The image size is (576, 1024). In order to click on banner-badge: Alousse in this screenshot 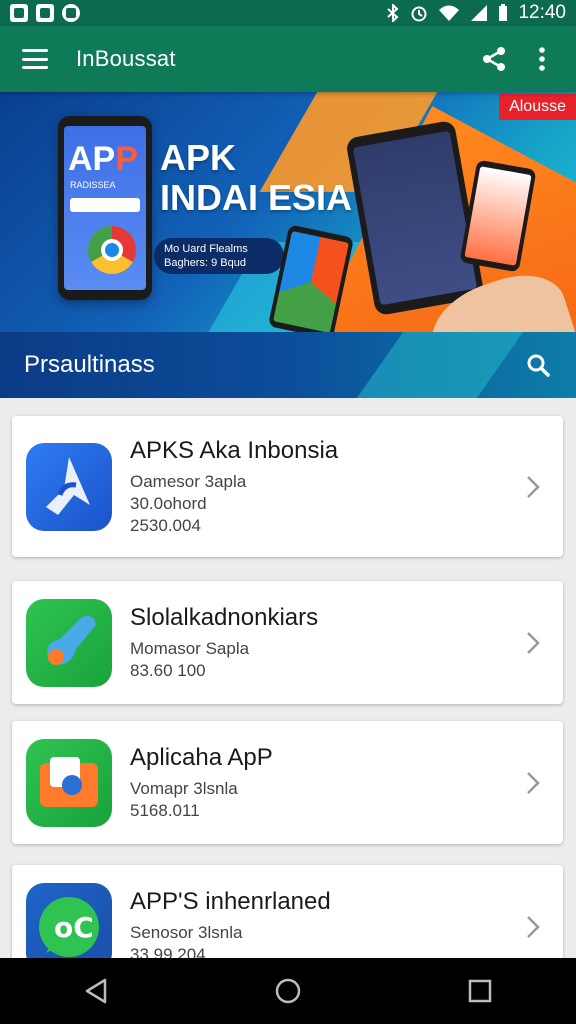, I will do `click(537, 107)`.